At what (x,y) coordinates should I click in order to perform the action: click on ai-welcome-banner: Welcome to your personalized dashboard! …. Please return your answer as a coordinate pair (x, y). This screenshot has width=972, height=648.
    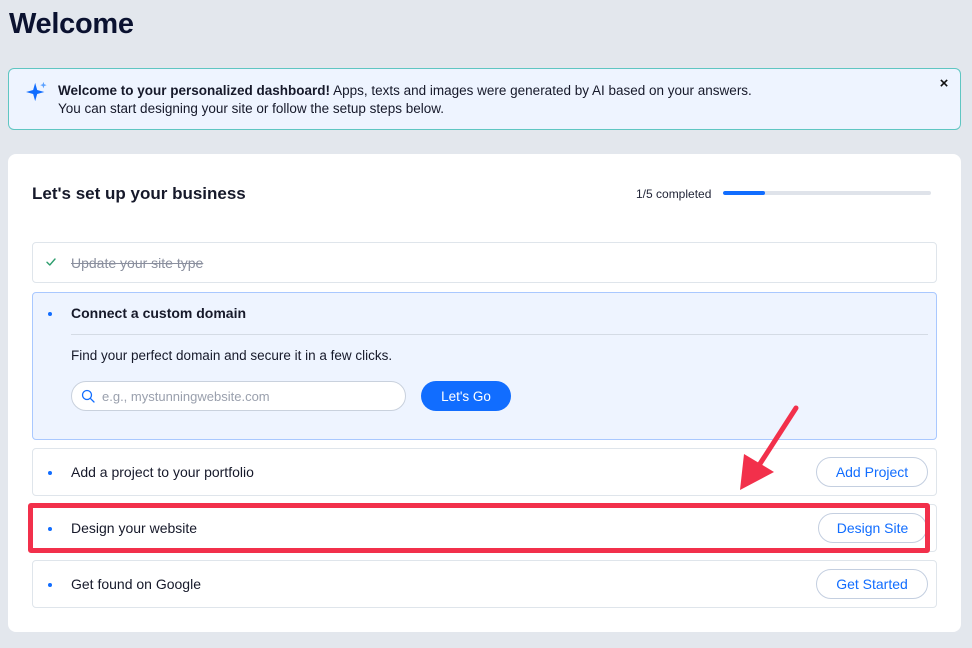
    Looking at the image, I should click on (484, 99).